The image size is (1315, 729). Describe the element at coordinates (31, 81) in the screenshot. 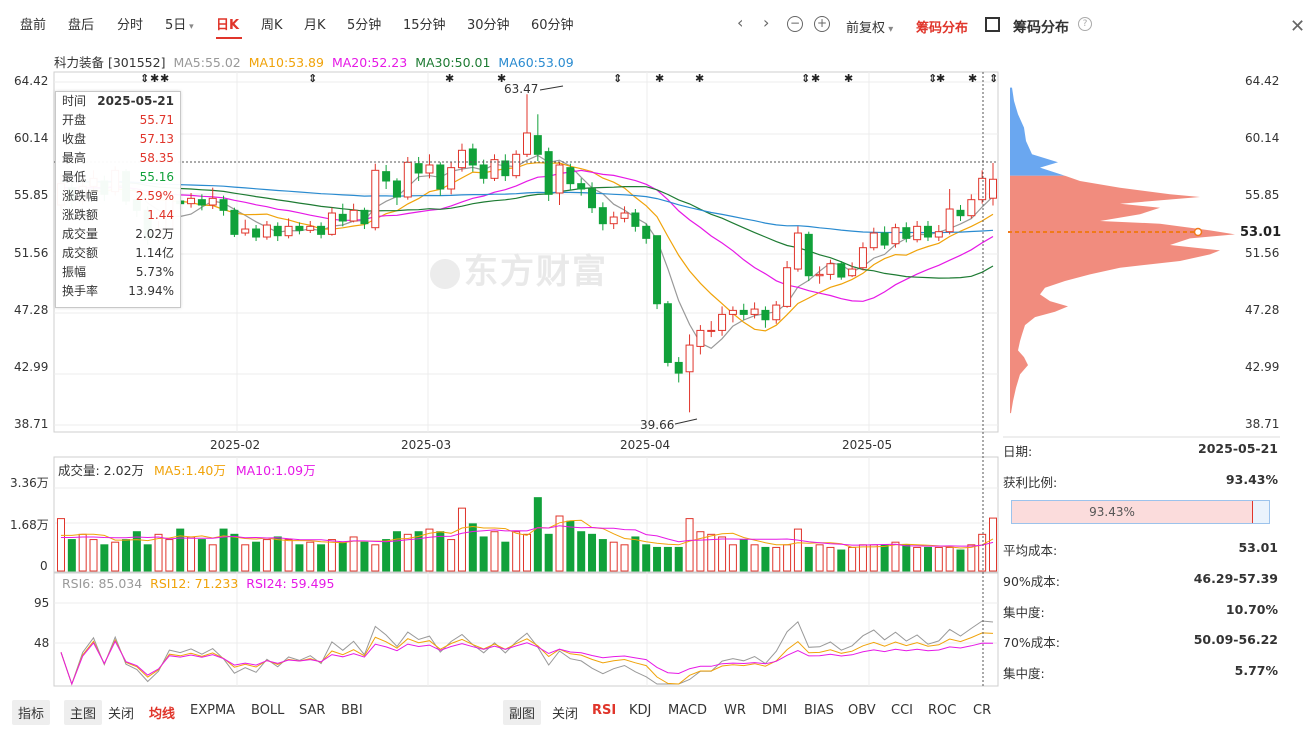

I see `price-axis-label: 64.42` at that location.